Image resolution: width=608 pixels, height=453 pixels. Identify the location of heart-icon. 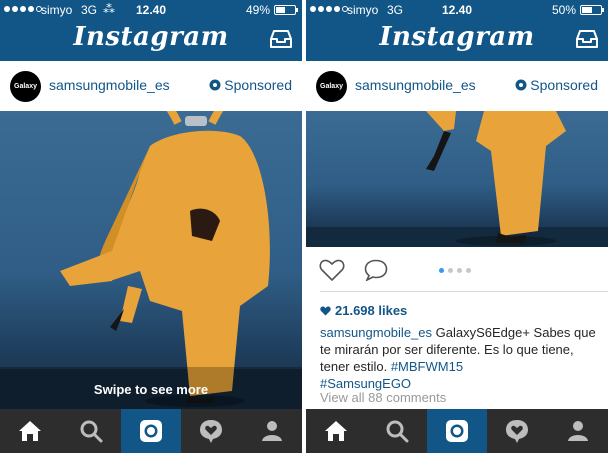
(332, 270).